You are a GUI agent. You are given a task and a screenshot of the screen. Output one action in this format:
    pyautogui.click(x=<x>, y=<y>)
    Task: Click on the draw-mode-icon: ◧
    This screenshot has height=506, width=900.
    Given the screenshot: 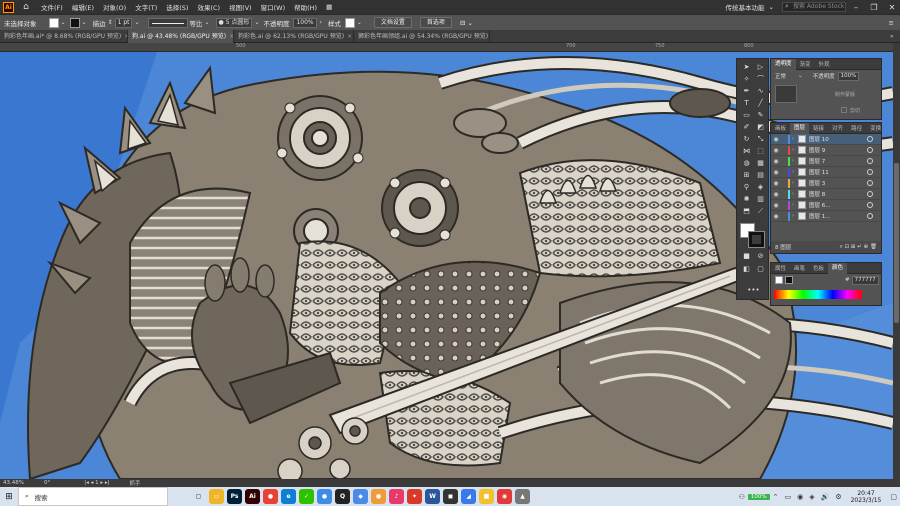 What is the action you would take?
    pyautogui.click(x=746, y=269)
    